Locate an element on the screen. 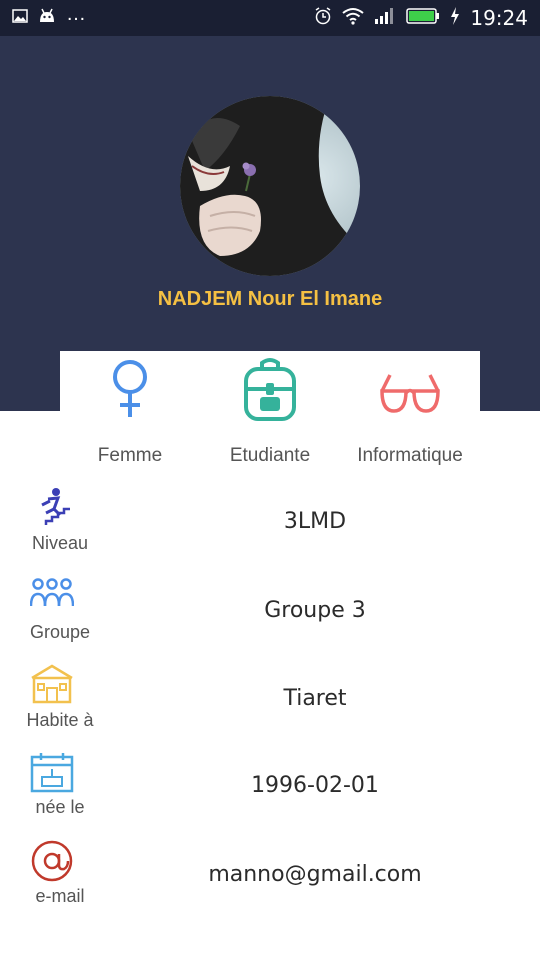 Image resolution: width=540 pixels, height=960 pixels. category-cards: Femme Etudiante Informatique is located at coordinates (270, 416).